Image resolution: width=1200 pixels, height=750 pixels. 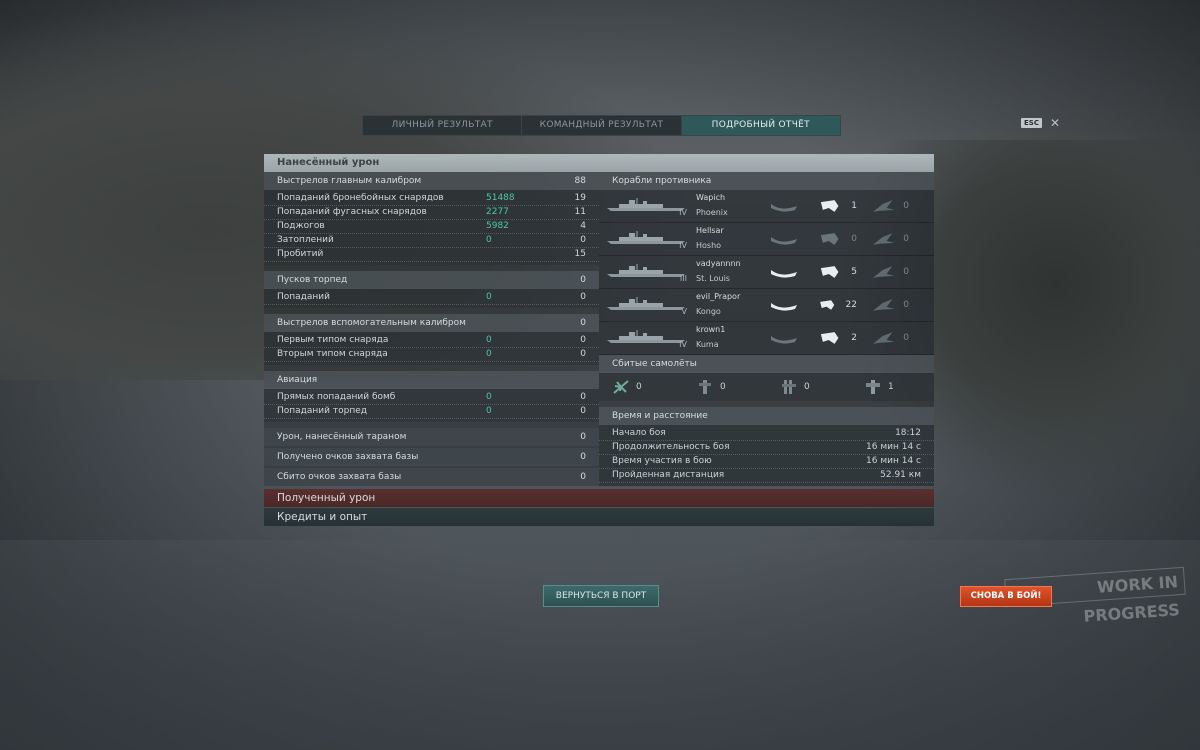 What do you see at coordinates (431, 457) in the screenshot?
I see `capture-points-row: Получено очков захвата базы 0` at bounding box center [431, 457].